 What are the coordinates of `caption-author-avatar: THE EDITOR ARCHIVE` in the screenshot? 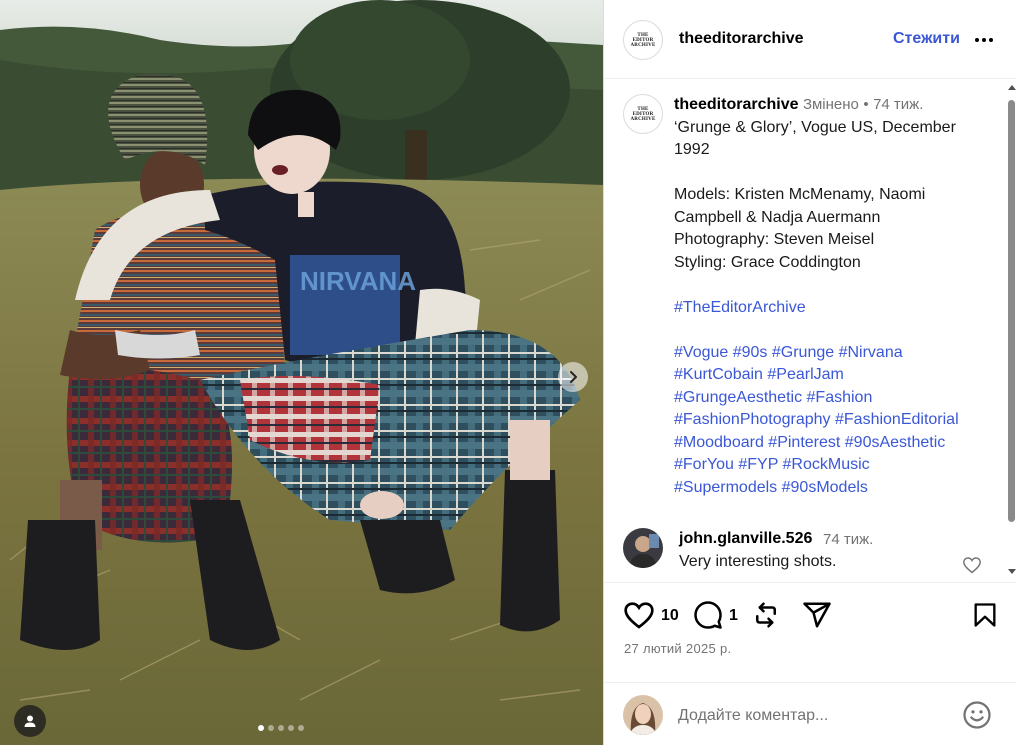 It's located at (643, 114).